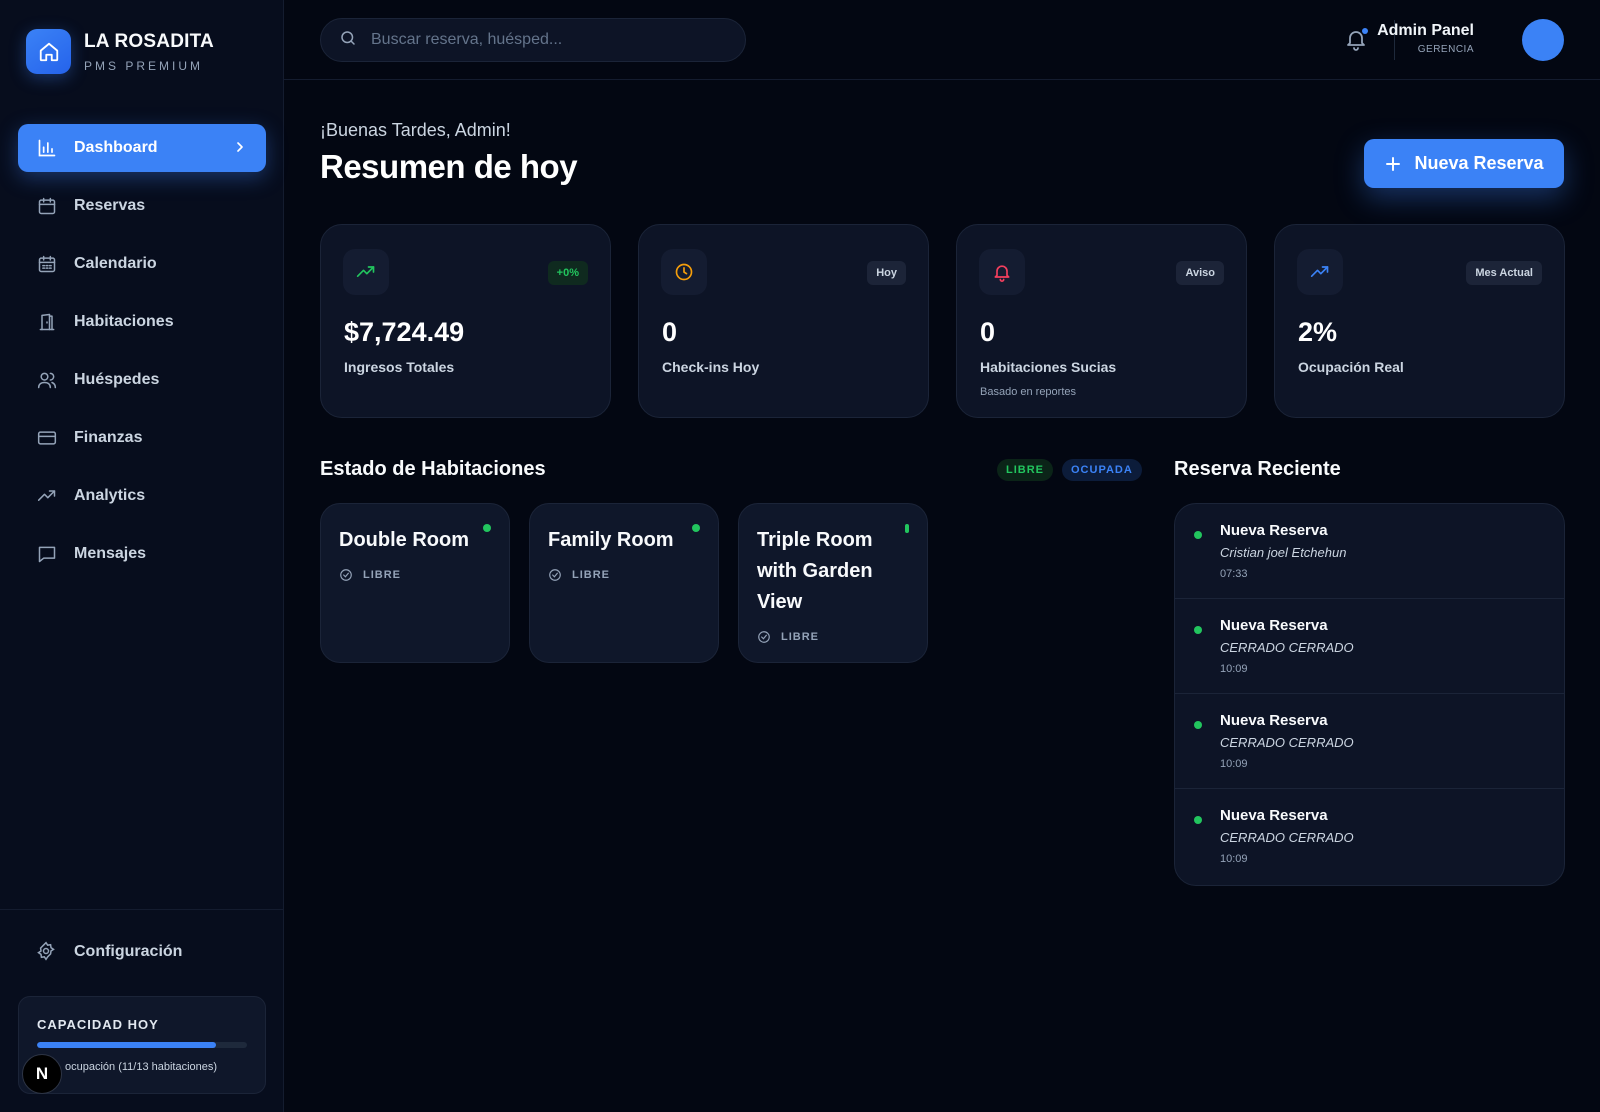  I want to click on door-icon, so click(47, 322).